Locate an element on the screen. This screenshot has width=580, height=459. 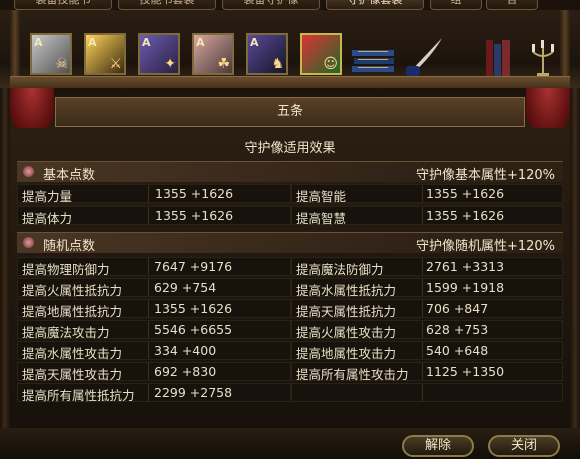
stat-value: 334 +400 is located at coordinates (185, 350).